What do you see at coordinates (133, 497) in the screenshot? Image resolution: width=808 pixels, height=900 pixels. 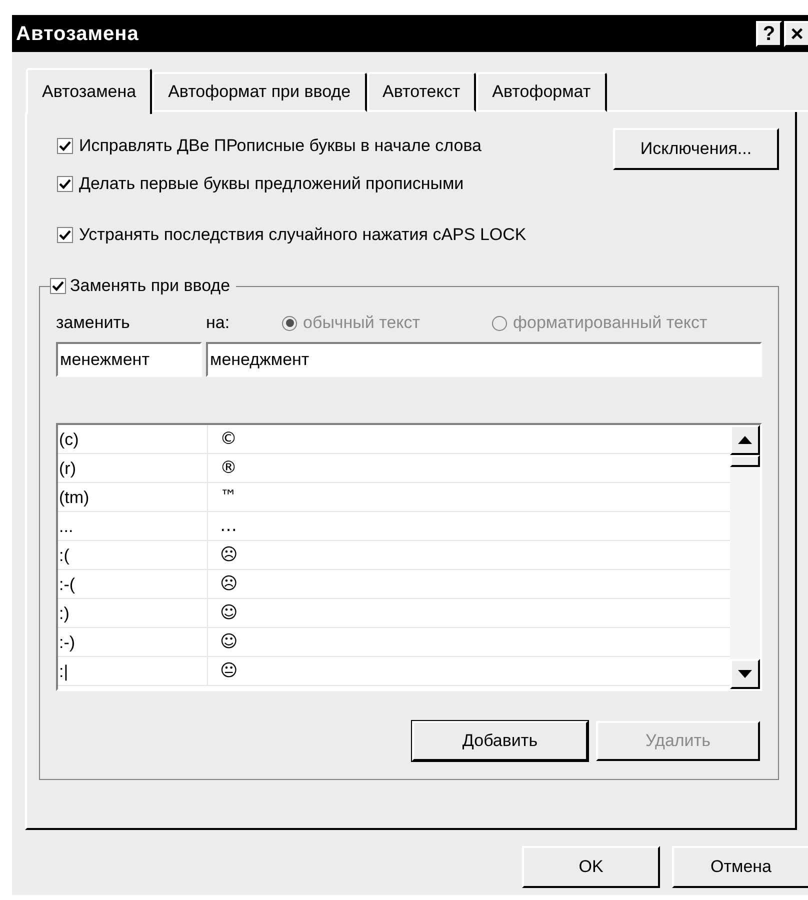 I see `table-cell: (tm)` at bounding box center [133, 497].